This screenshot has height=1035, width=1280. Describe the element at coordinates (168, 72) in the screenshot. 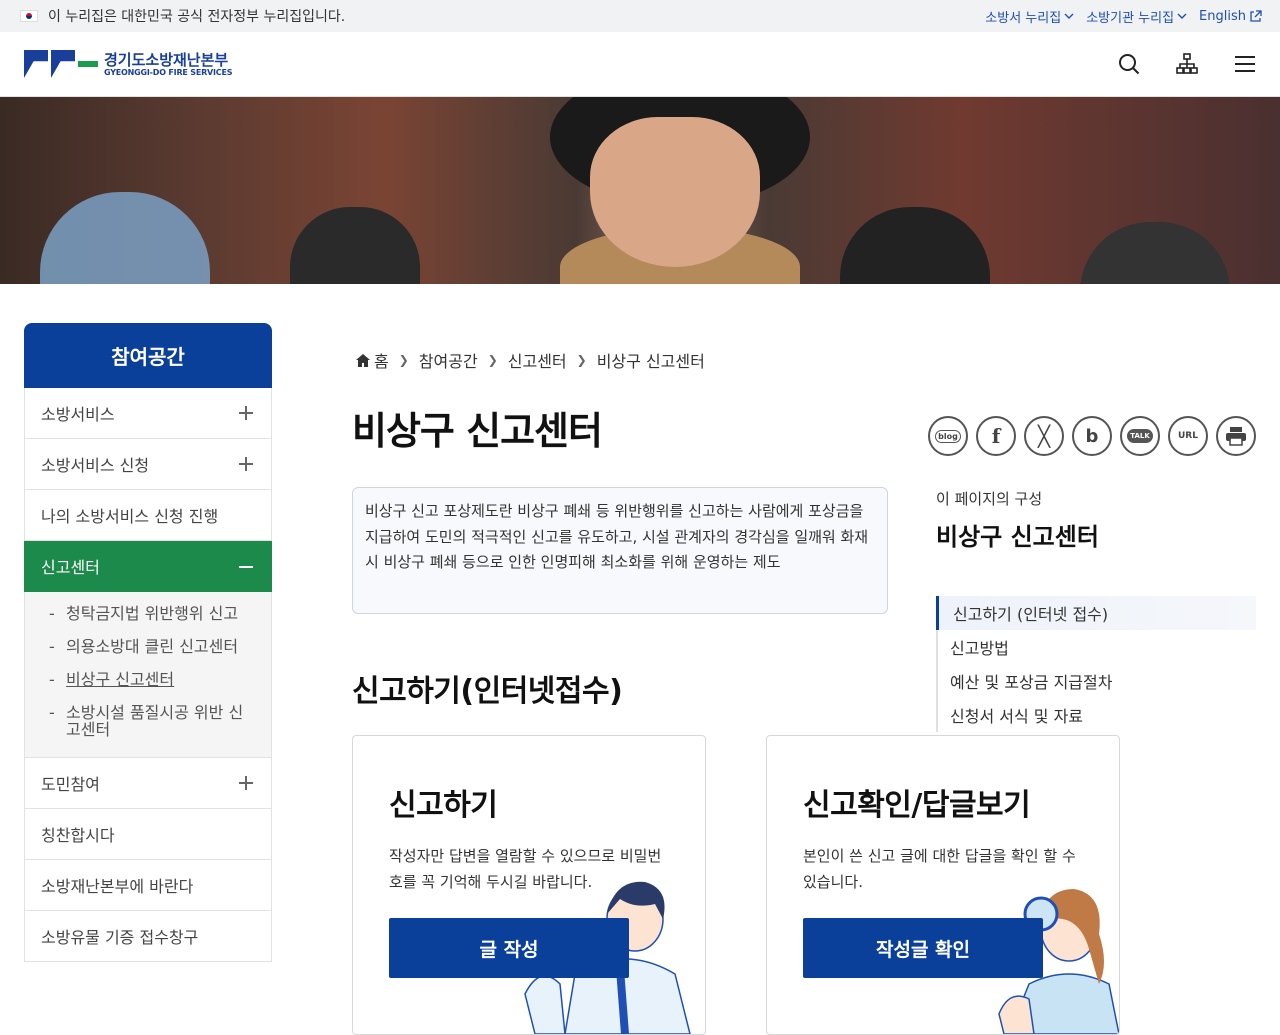

I see `logo-english: GYEONGGI-DO FIRE SERVICES` at that location.